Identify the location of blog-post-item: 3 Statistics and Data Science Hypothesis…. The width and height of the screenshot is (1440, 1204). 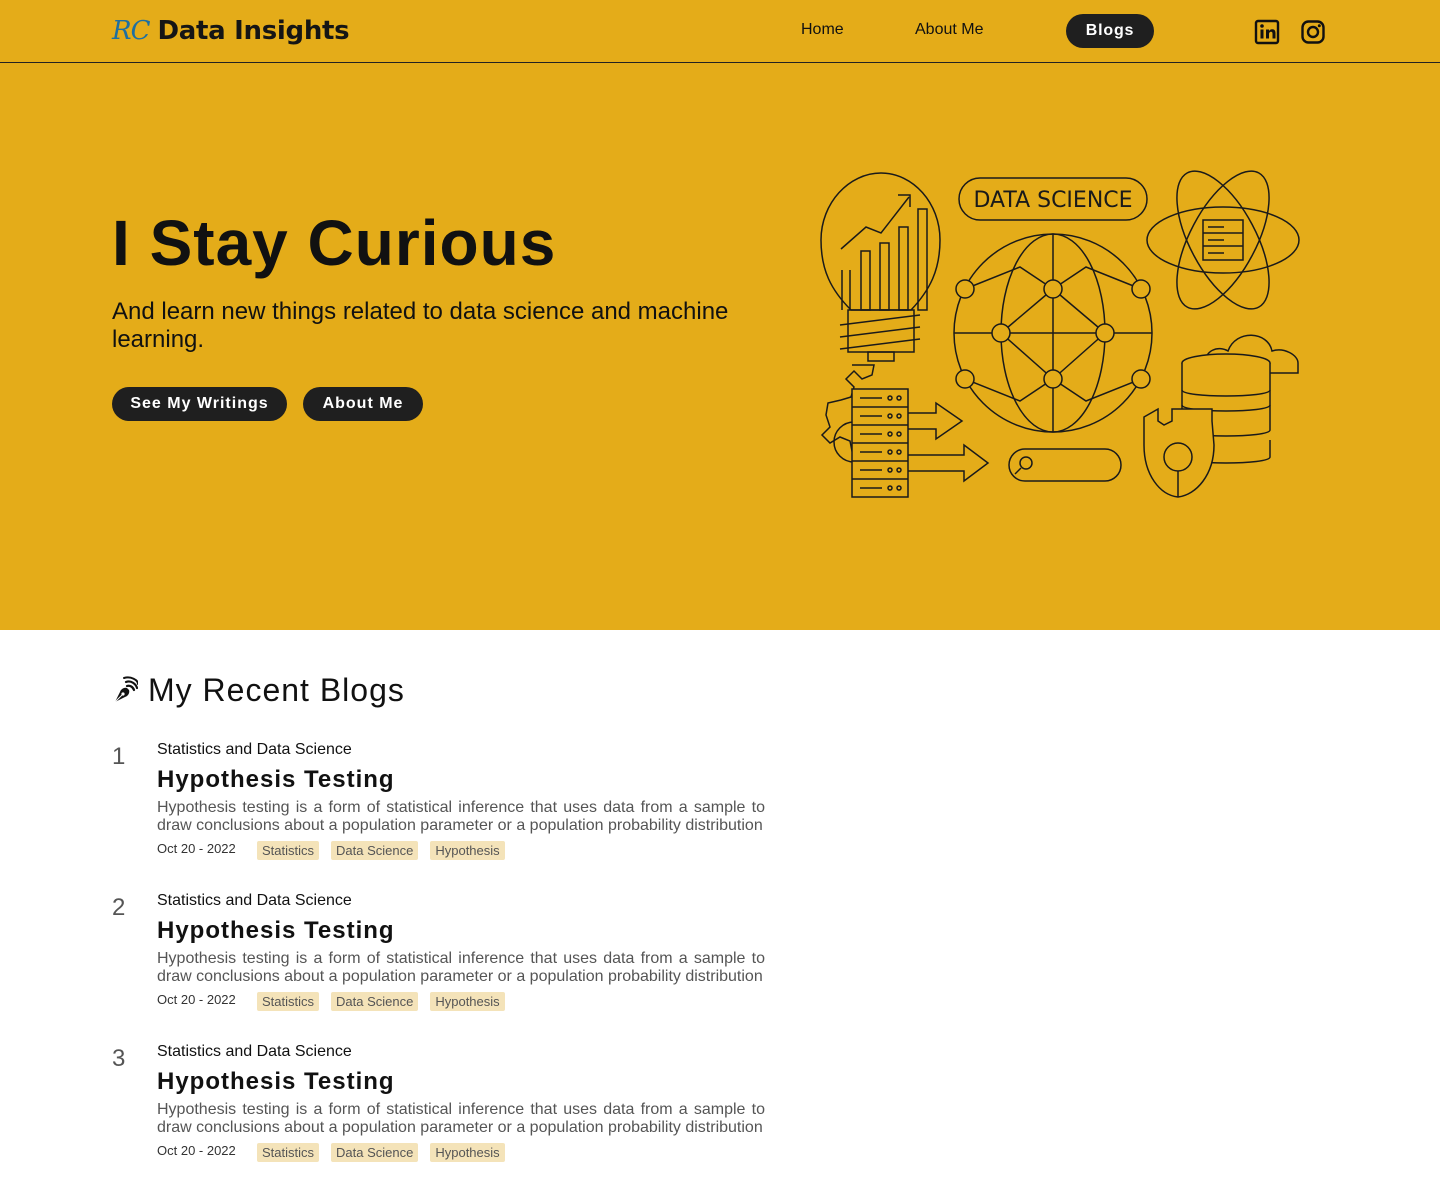
(442, 1108).